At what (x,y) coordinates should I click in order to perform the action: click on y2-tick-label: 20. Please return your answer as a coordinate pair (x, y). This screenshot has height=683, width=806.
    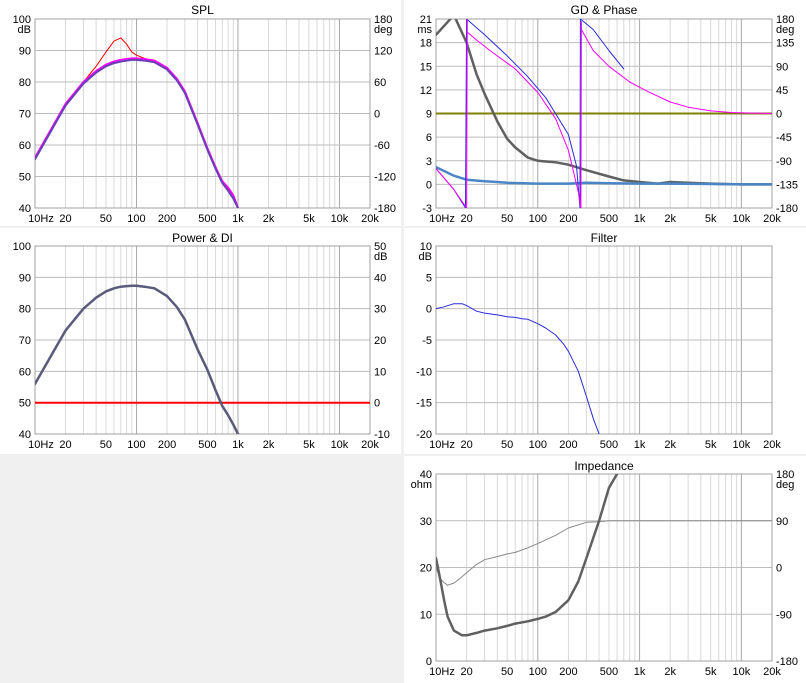
    Looking at the image, I should click on (380, 341).